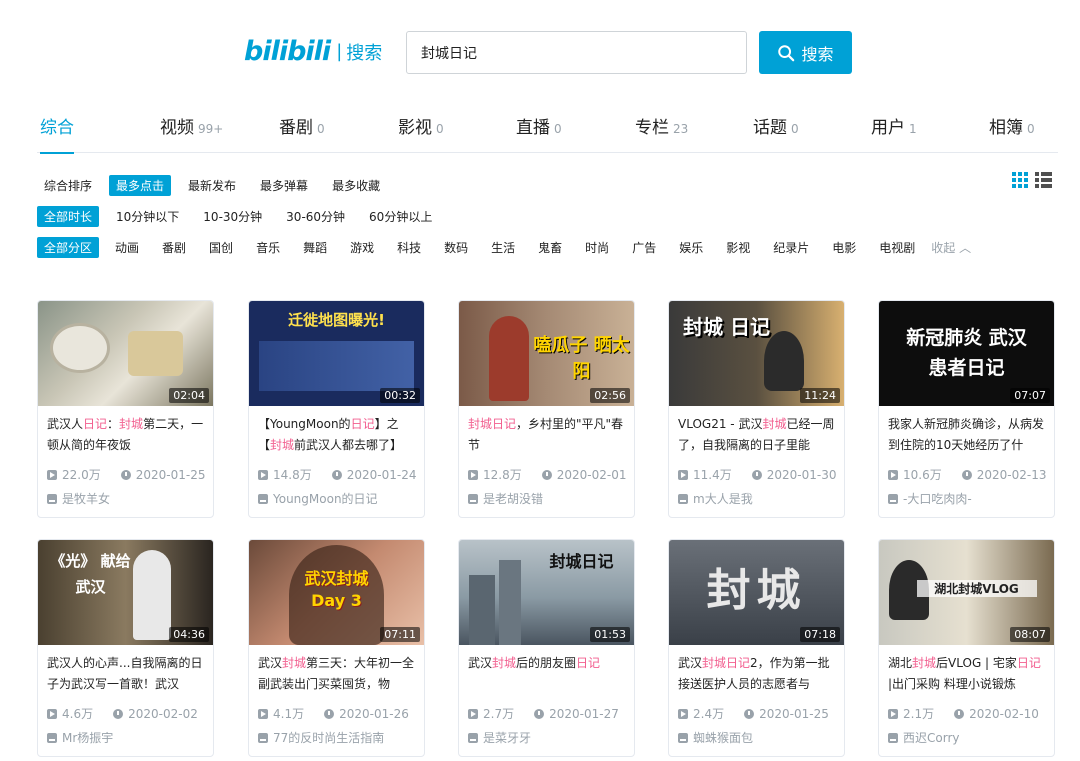 This screenshot has width=1080, height=761. I want to click on video-title: 封城日记，乡村里的"平凡"春节, so click(548, 435).